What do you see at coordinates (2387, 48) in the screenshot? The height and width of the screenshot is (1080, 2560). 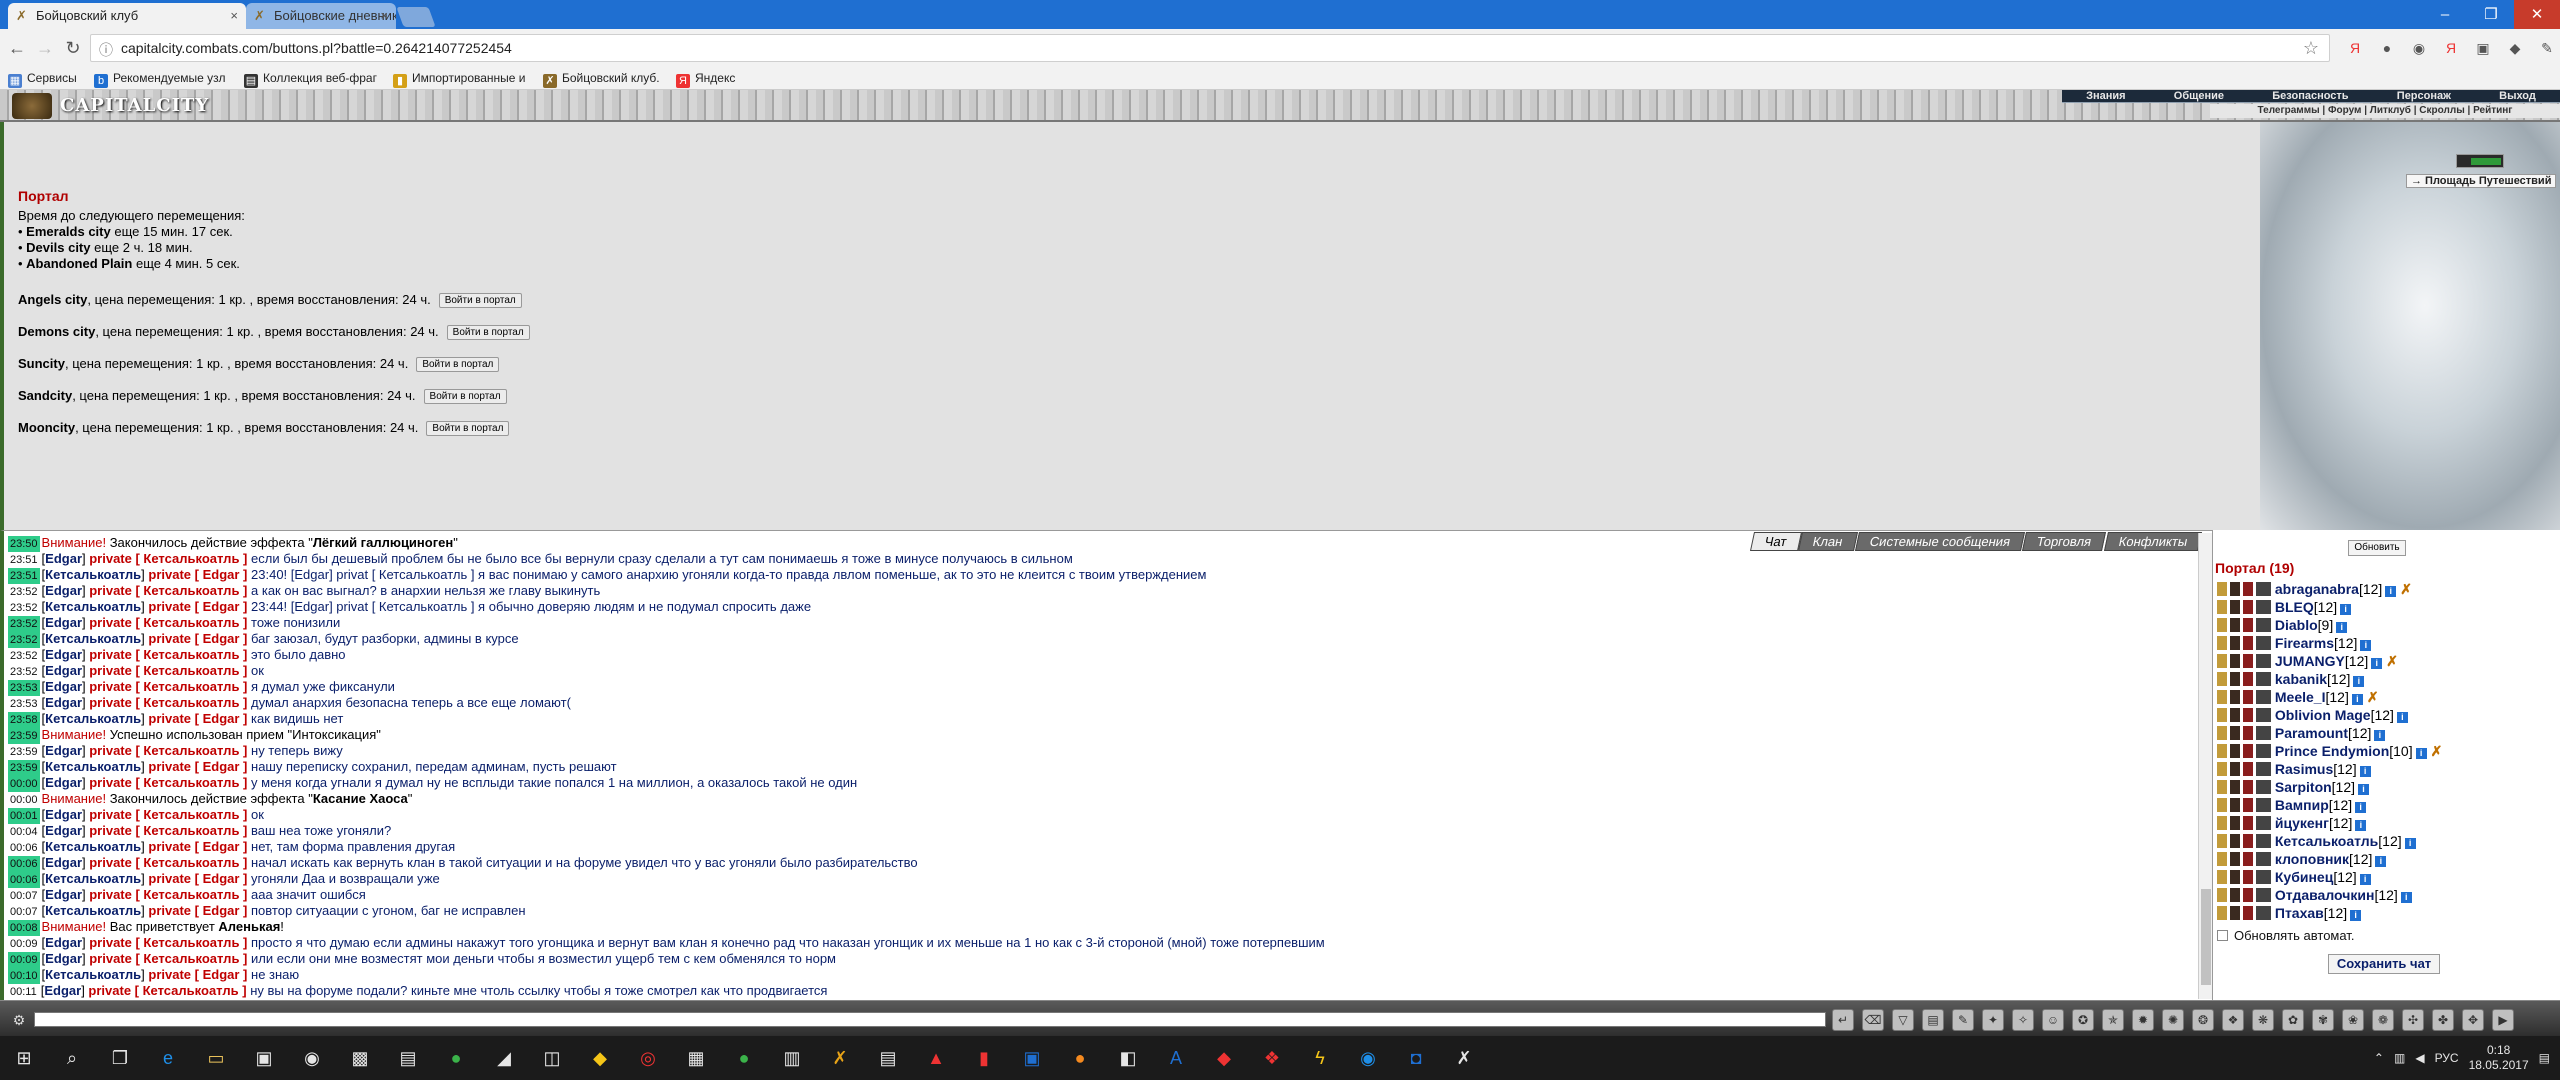 I see `extension-icon: ●` at bounding box center [2387, 48].